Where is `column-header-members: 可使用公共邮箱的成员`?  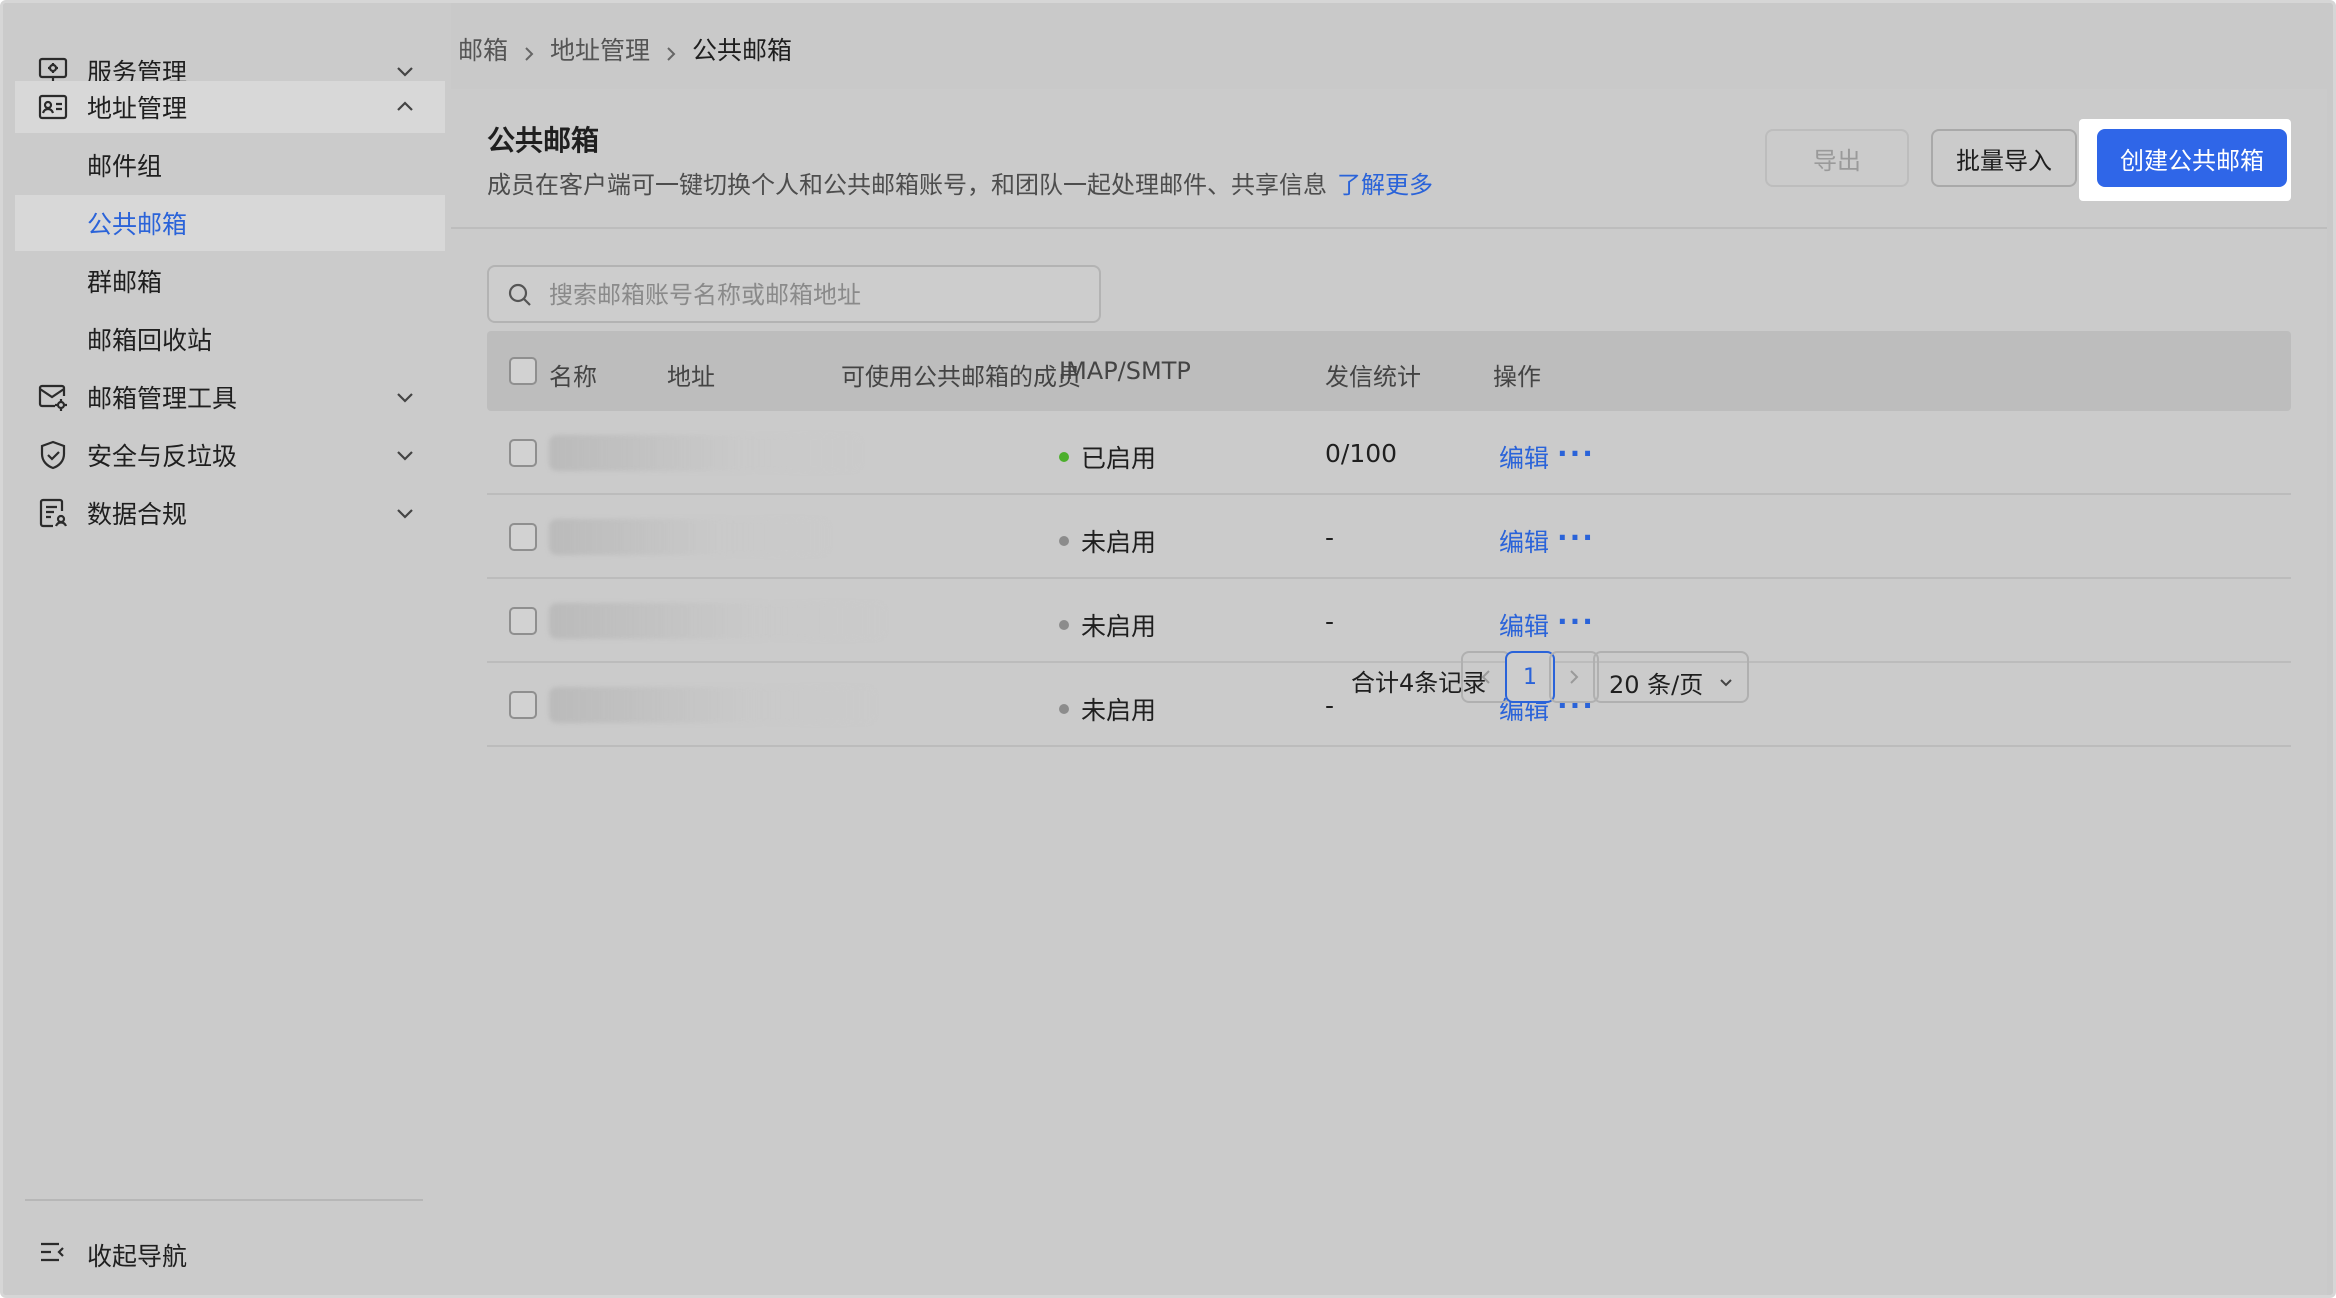
column-header-members: 可使用公共邮箱的成员 is located at coordinates (961, 377).